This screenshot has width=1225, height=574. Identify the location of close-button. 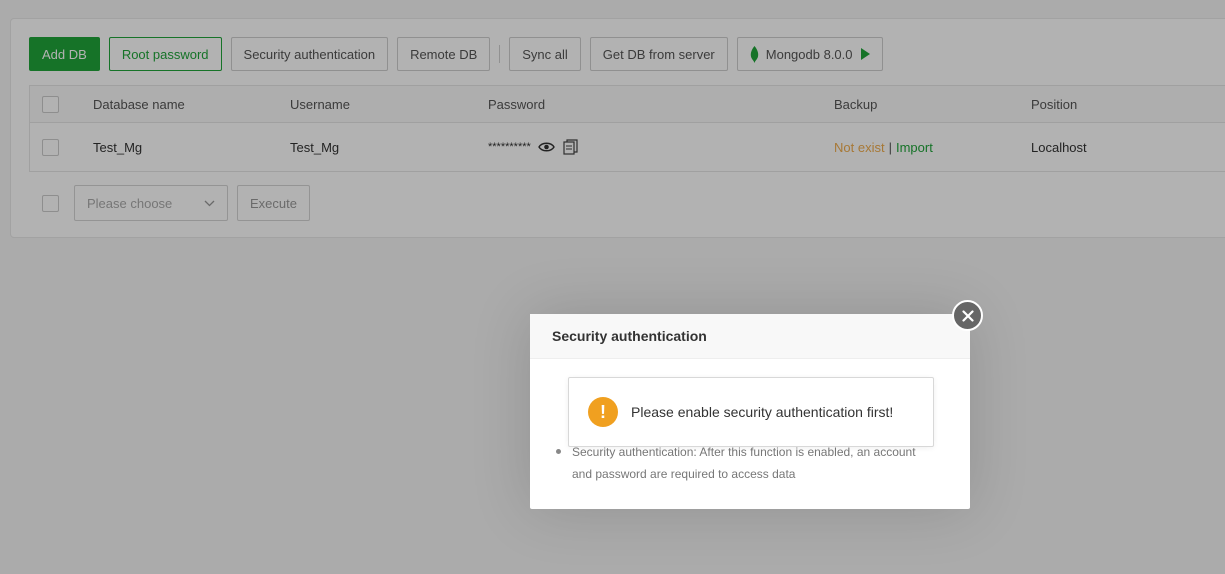
(967, 315).